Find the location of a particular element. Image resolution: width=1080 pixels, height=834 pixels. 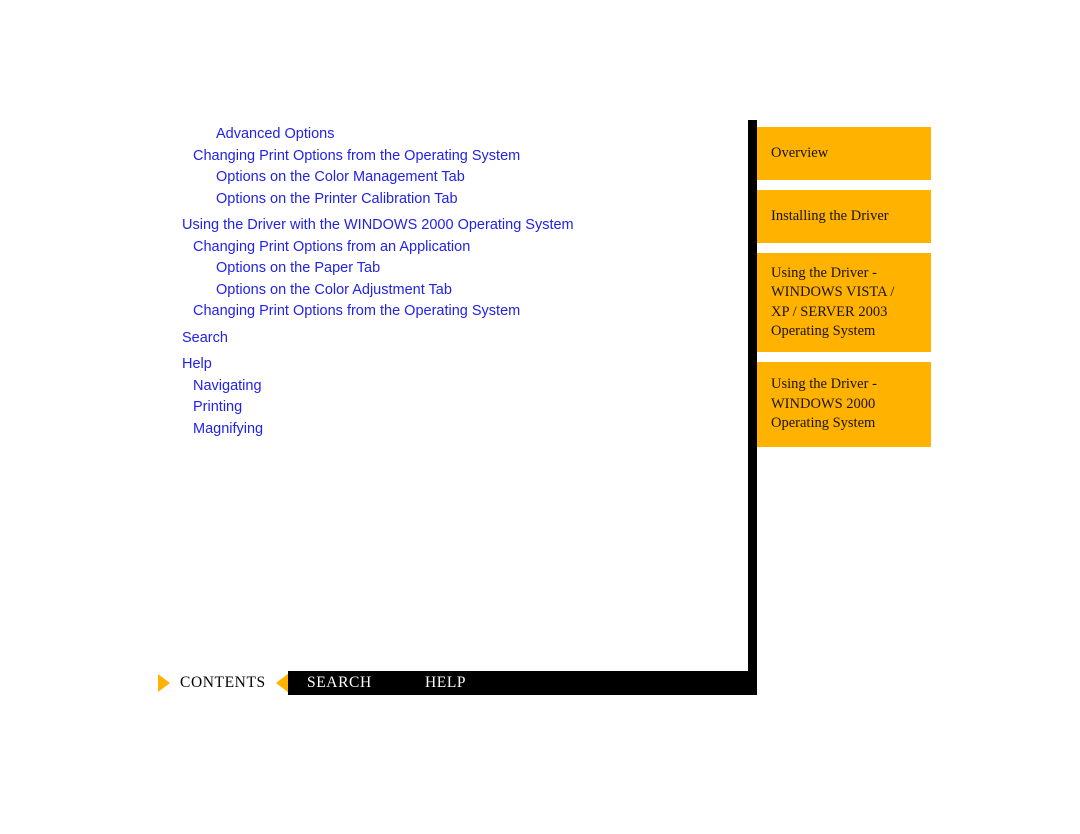

toc-link: Advanced Options is located at coordinates (370, 135).